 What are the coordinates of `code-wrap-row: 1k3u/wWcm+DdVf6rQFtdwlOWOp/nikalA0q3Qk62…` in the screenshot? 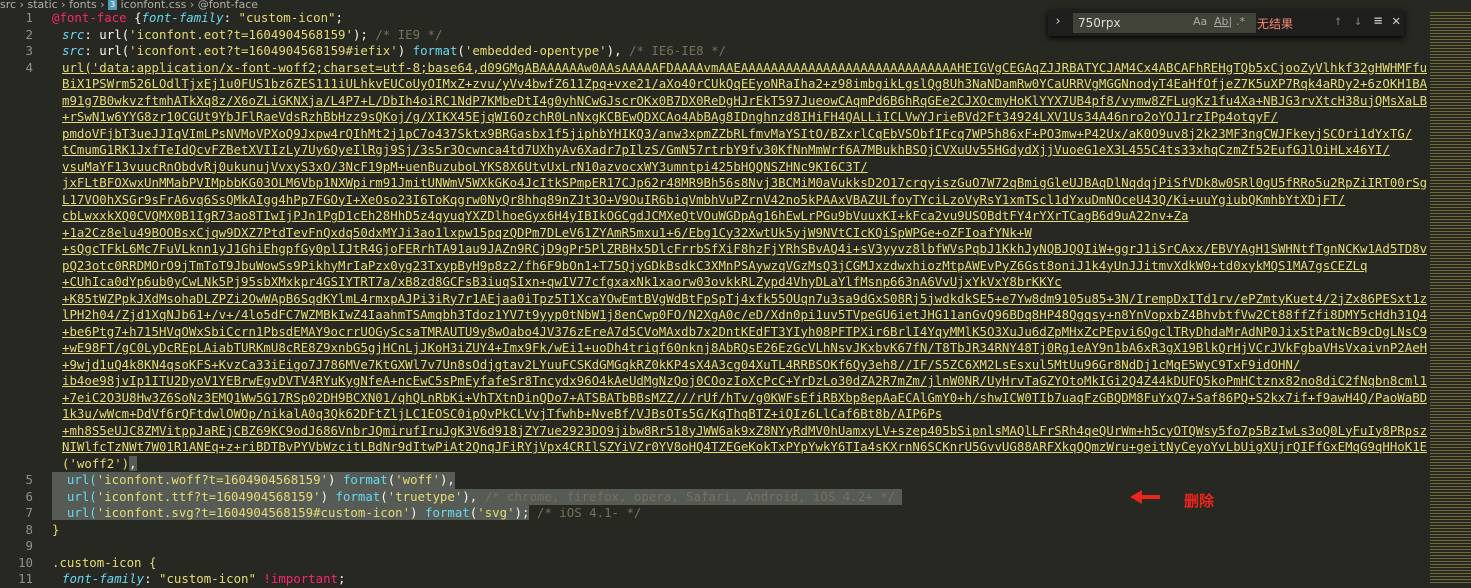 It's located at (502, 413).